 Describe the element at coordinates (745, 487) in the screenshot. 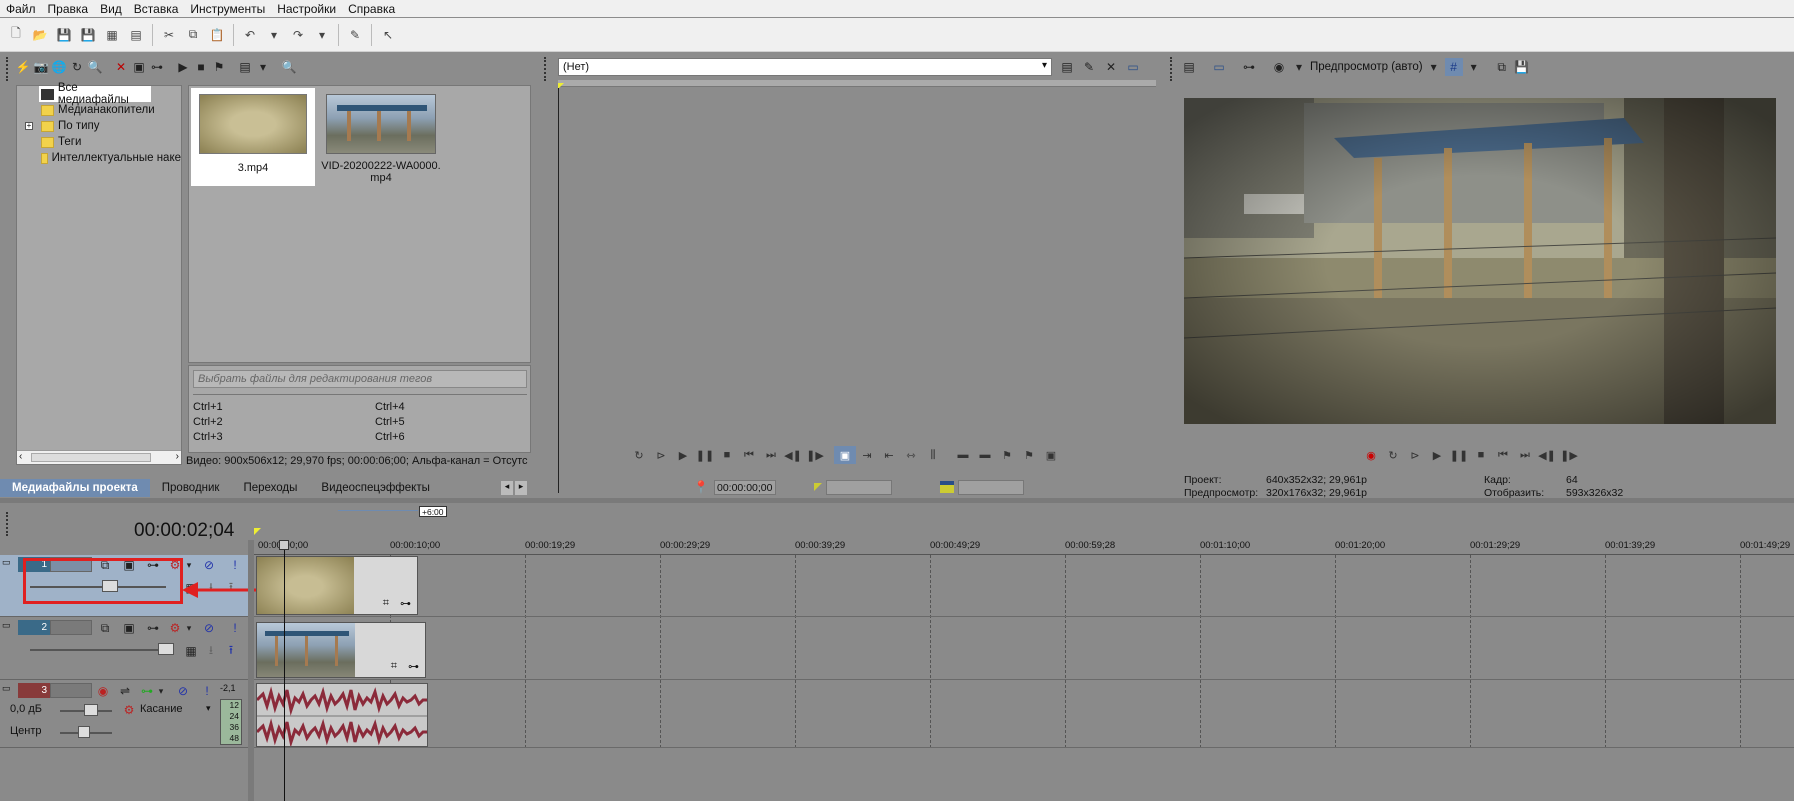

I see `trimmer-timecode: 00:00:00;00` at that location.